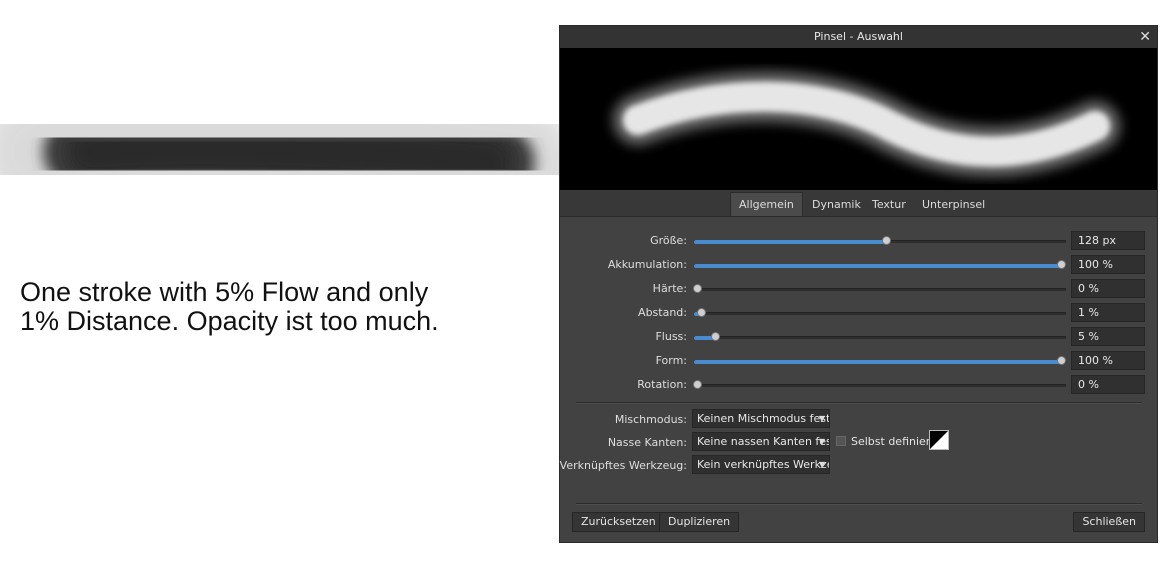  I want to click on reset-button: Zurücksetzen, so click(618, 522).